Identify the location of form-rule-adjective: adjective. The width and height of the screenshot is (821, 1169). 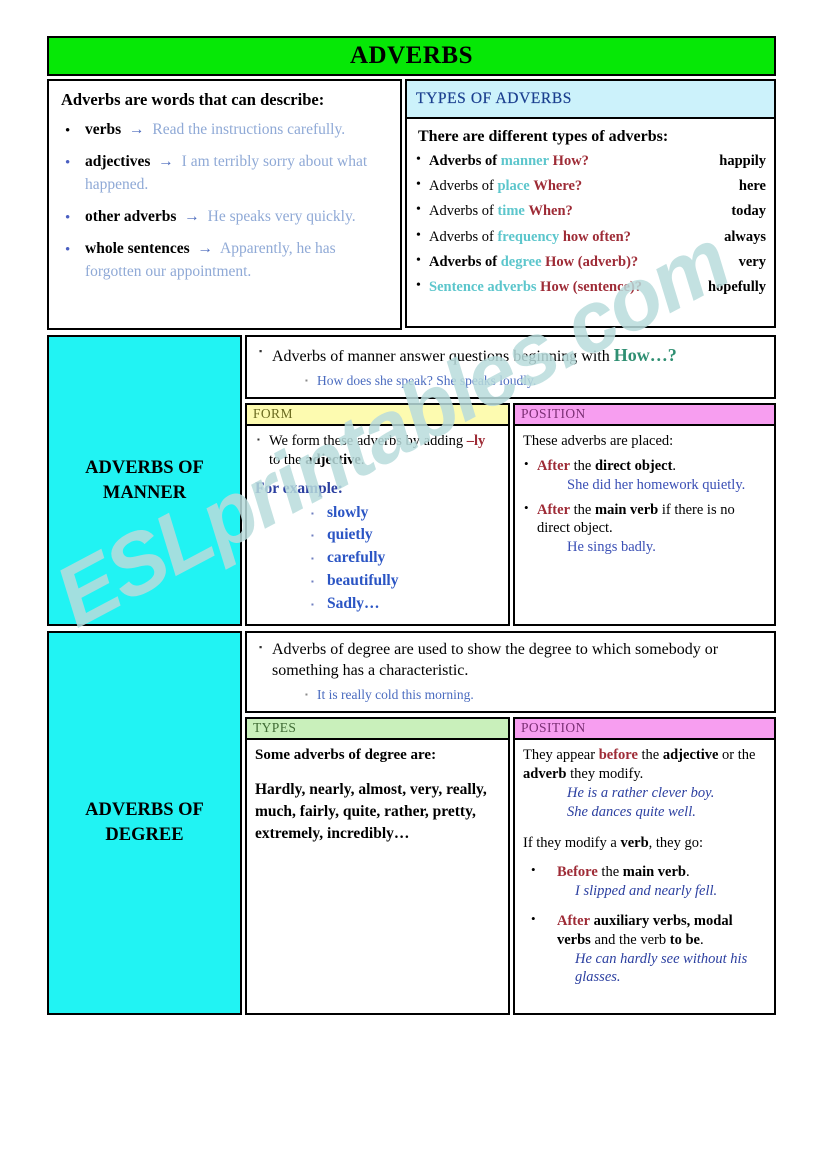
(333, 459).